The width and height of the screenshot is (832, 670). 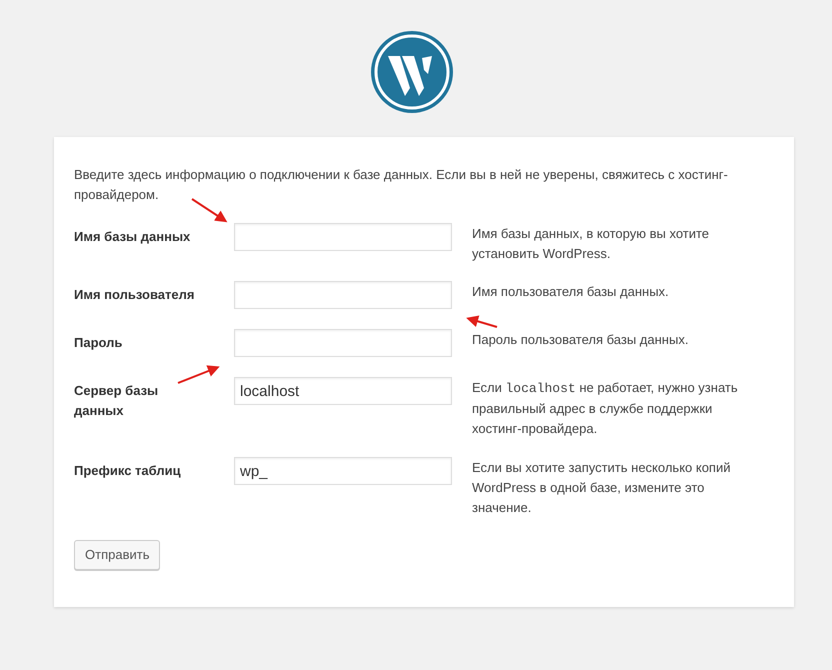 What do you see at coordinates (602, 488) in the screenshot?
I see `help-text: Если вы хотите запустить несколько копий WordPress в одной базе, измените это значение.` at bounding box center [602, 488].